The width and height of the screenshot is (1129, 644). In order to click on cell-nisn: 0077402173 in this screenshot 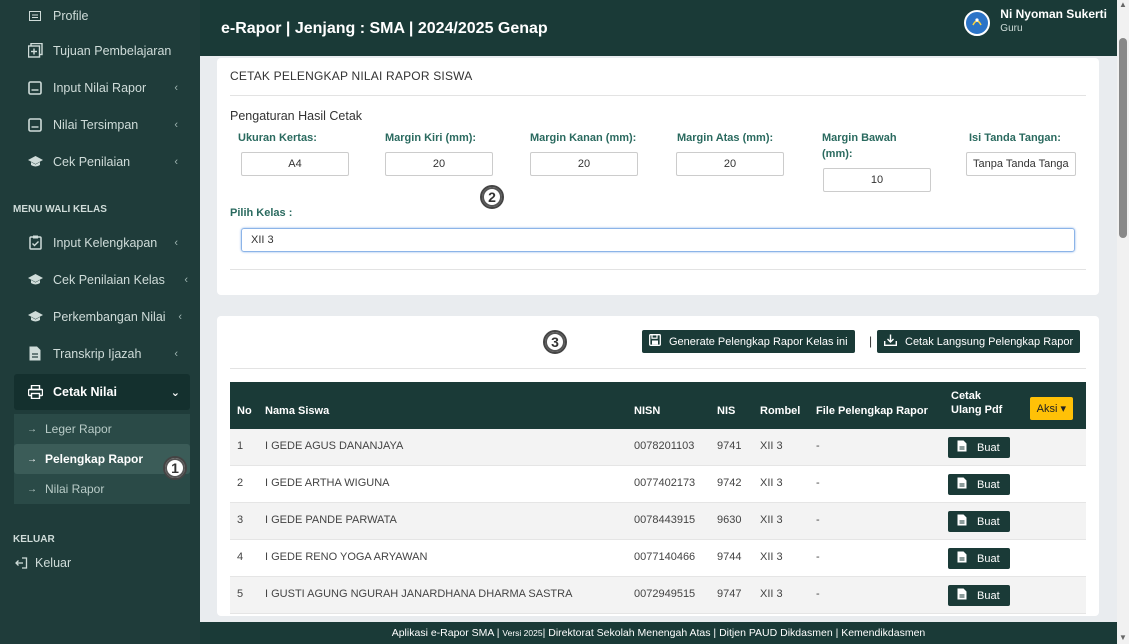, I will do `click(665, 483)`.